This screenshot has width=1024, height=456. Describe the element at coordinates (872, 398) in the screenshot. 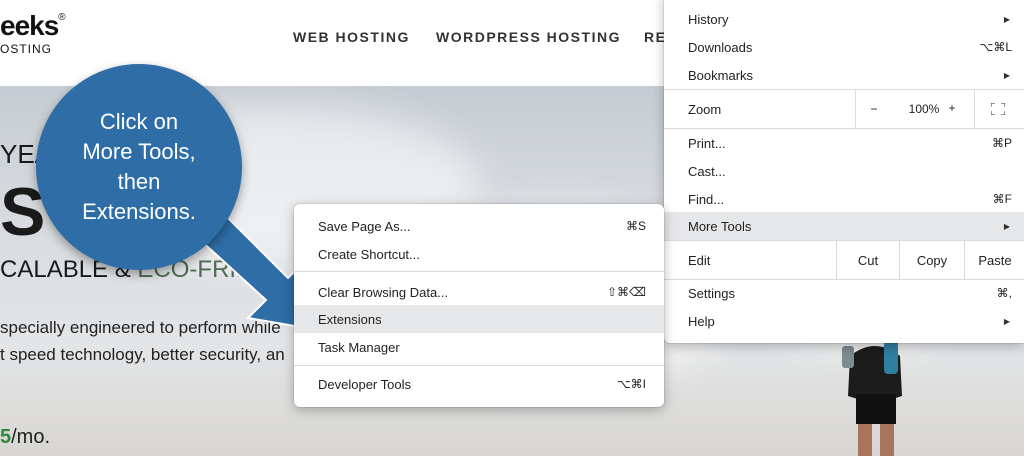

I see `hiker-image` at that location.